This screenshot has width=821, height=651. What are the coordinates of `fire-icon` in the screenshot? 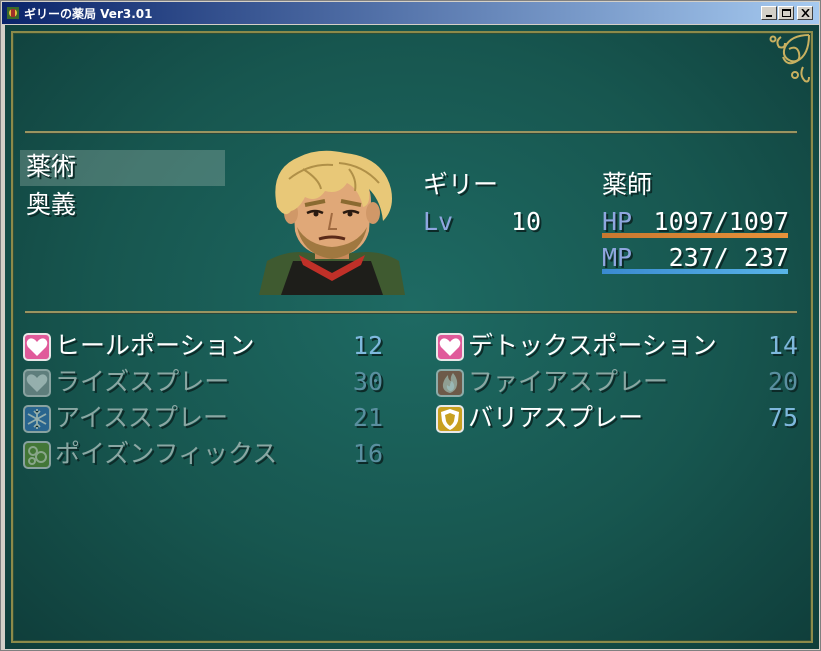 It's located at (450, 383).